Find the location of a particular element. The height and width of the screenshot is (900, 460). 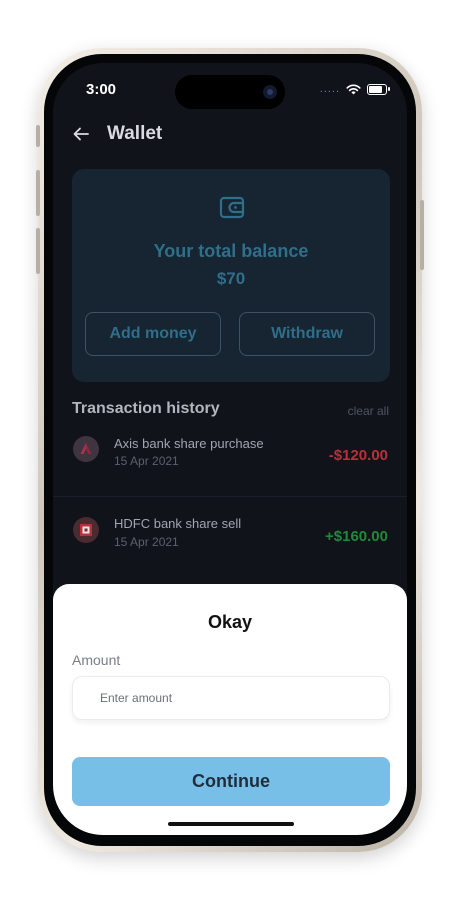

camera-icon is located at coordinates (270, 92).